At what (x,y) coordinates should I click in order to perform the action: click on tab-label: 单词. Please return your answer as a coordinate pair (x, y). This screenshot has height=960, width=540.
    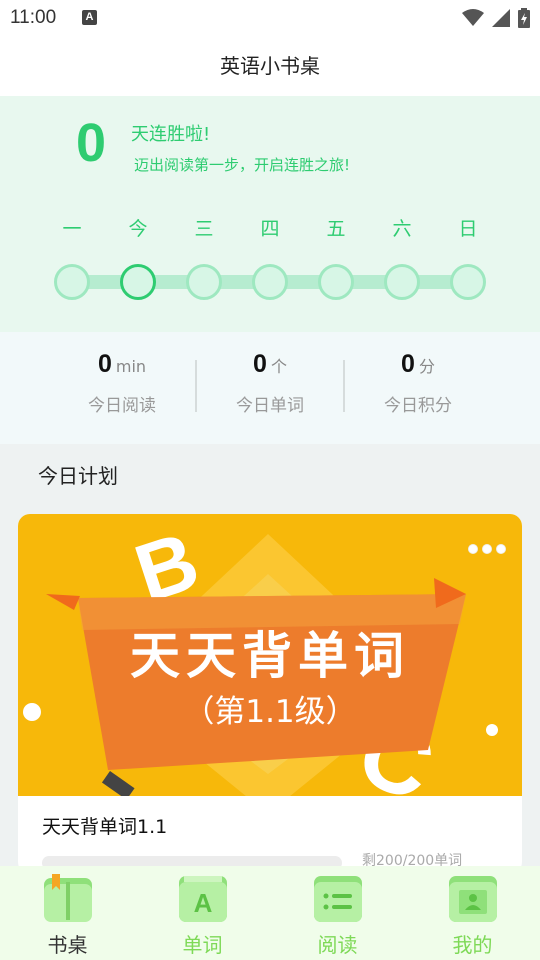
    Looking at the image, I should click on (202, 945).